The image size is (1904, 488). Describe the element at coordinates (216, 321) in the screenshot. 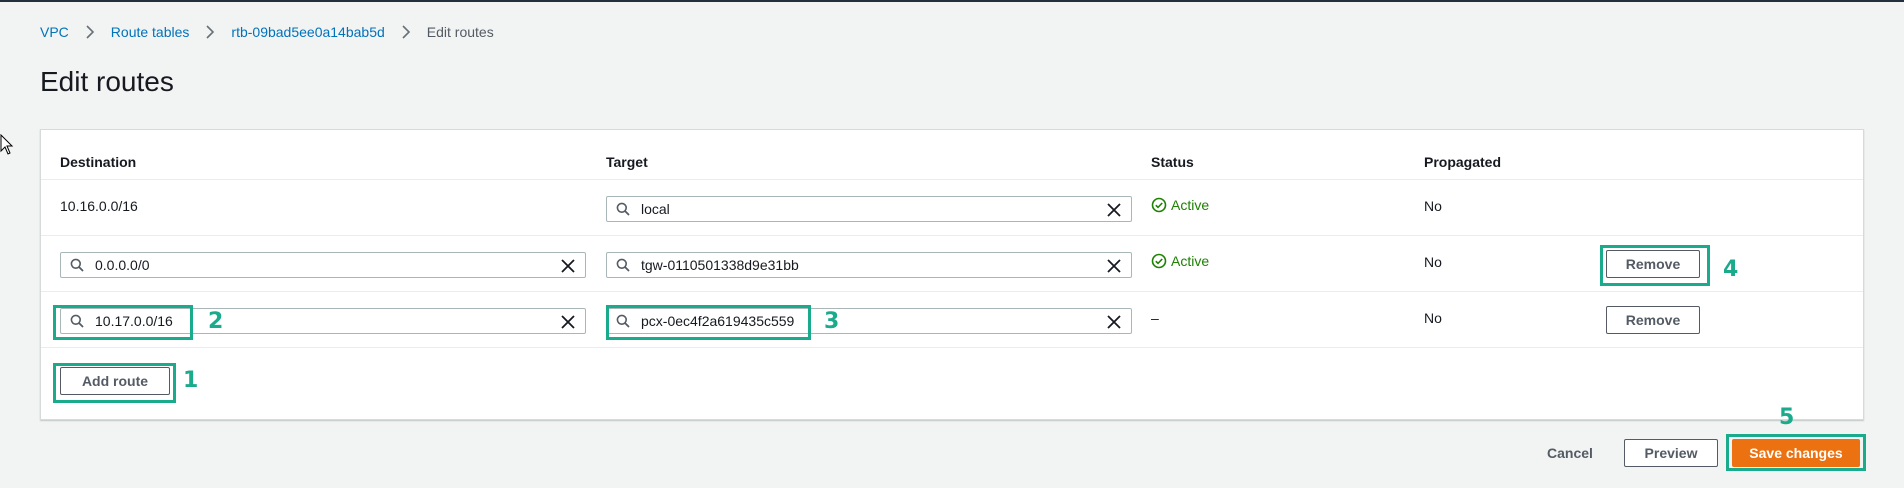

I see `annotation-number: 2` at that location.